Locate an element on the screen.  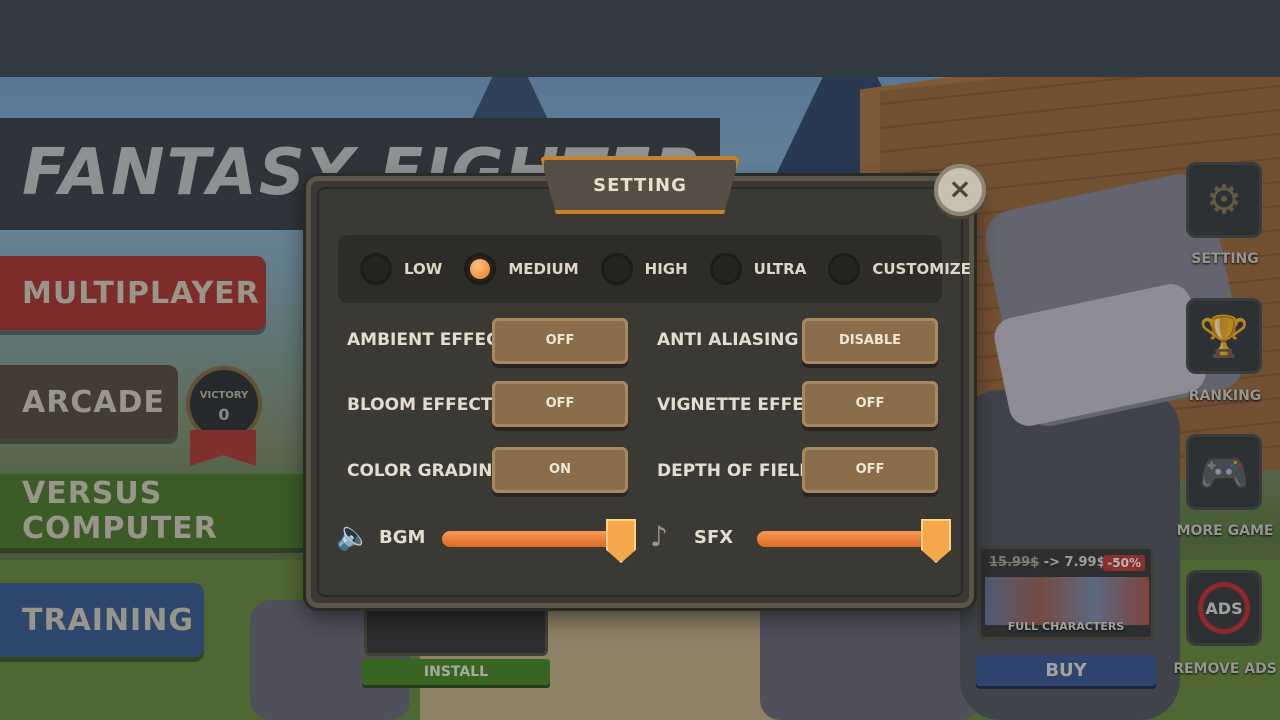
ambient-effect-toggle: OFF is located at coordinates (560, 341).